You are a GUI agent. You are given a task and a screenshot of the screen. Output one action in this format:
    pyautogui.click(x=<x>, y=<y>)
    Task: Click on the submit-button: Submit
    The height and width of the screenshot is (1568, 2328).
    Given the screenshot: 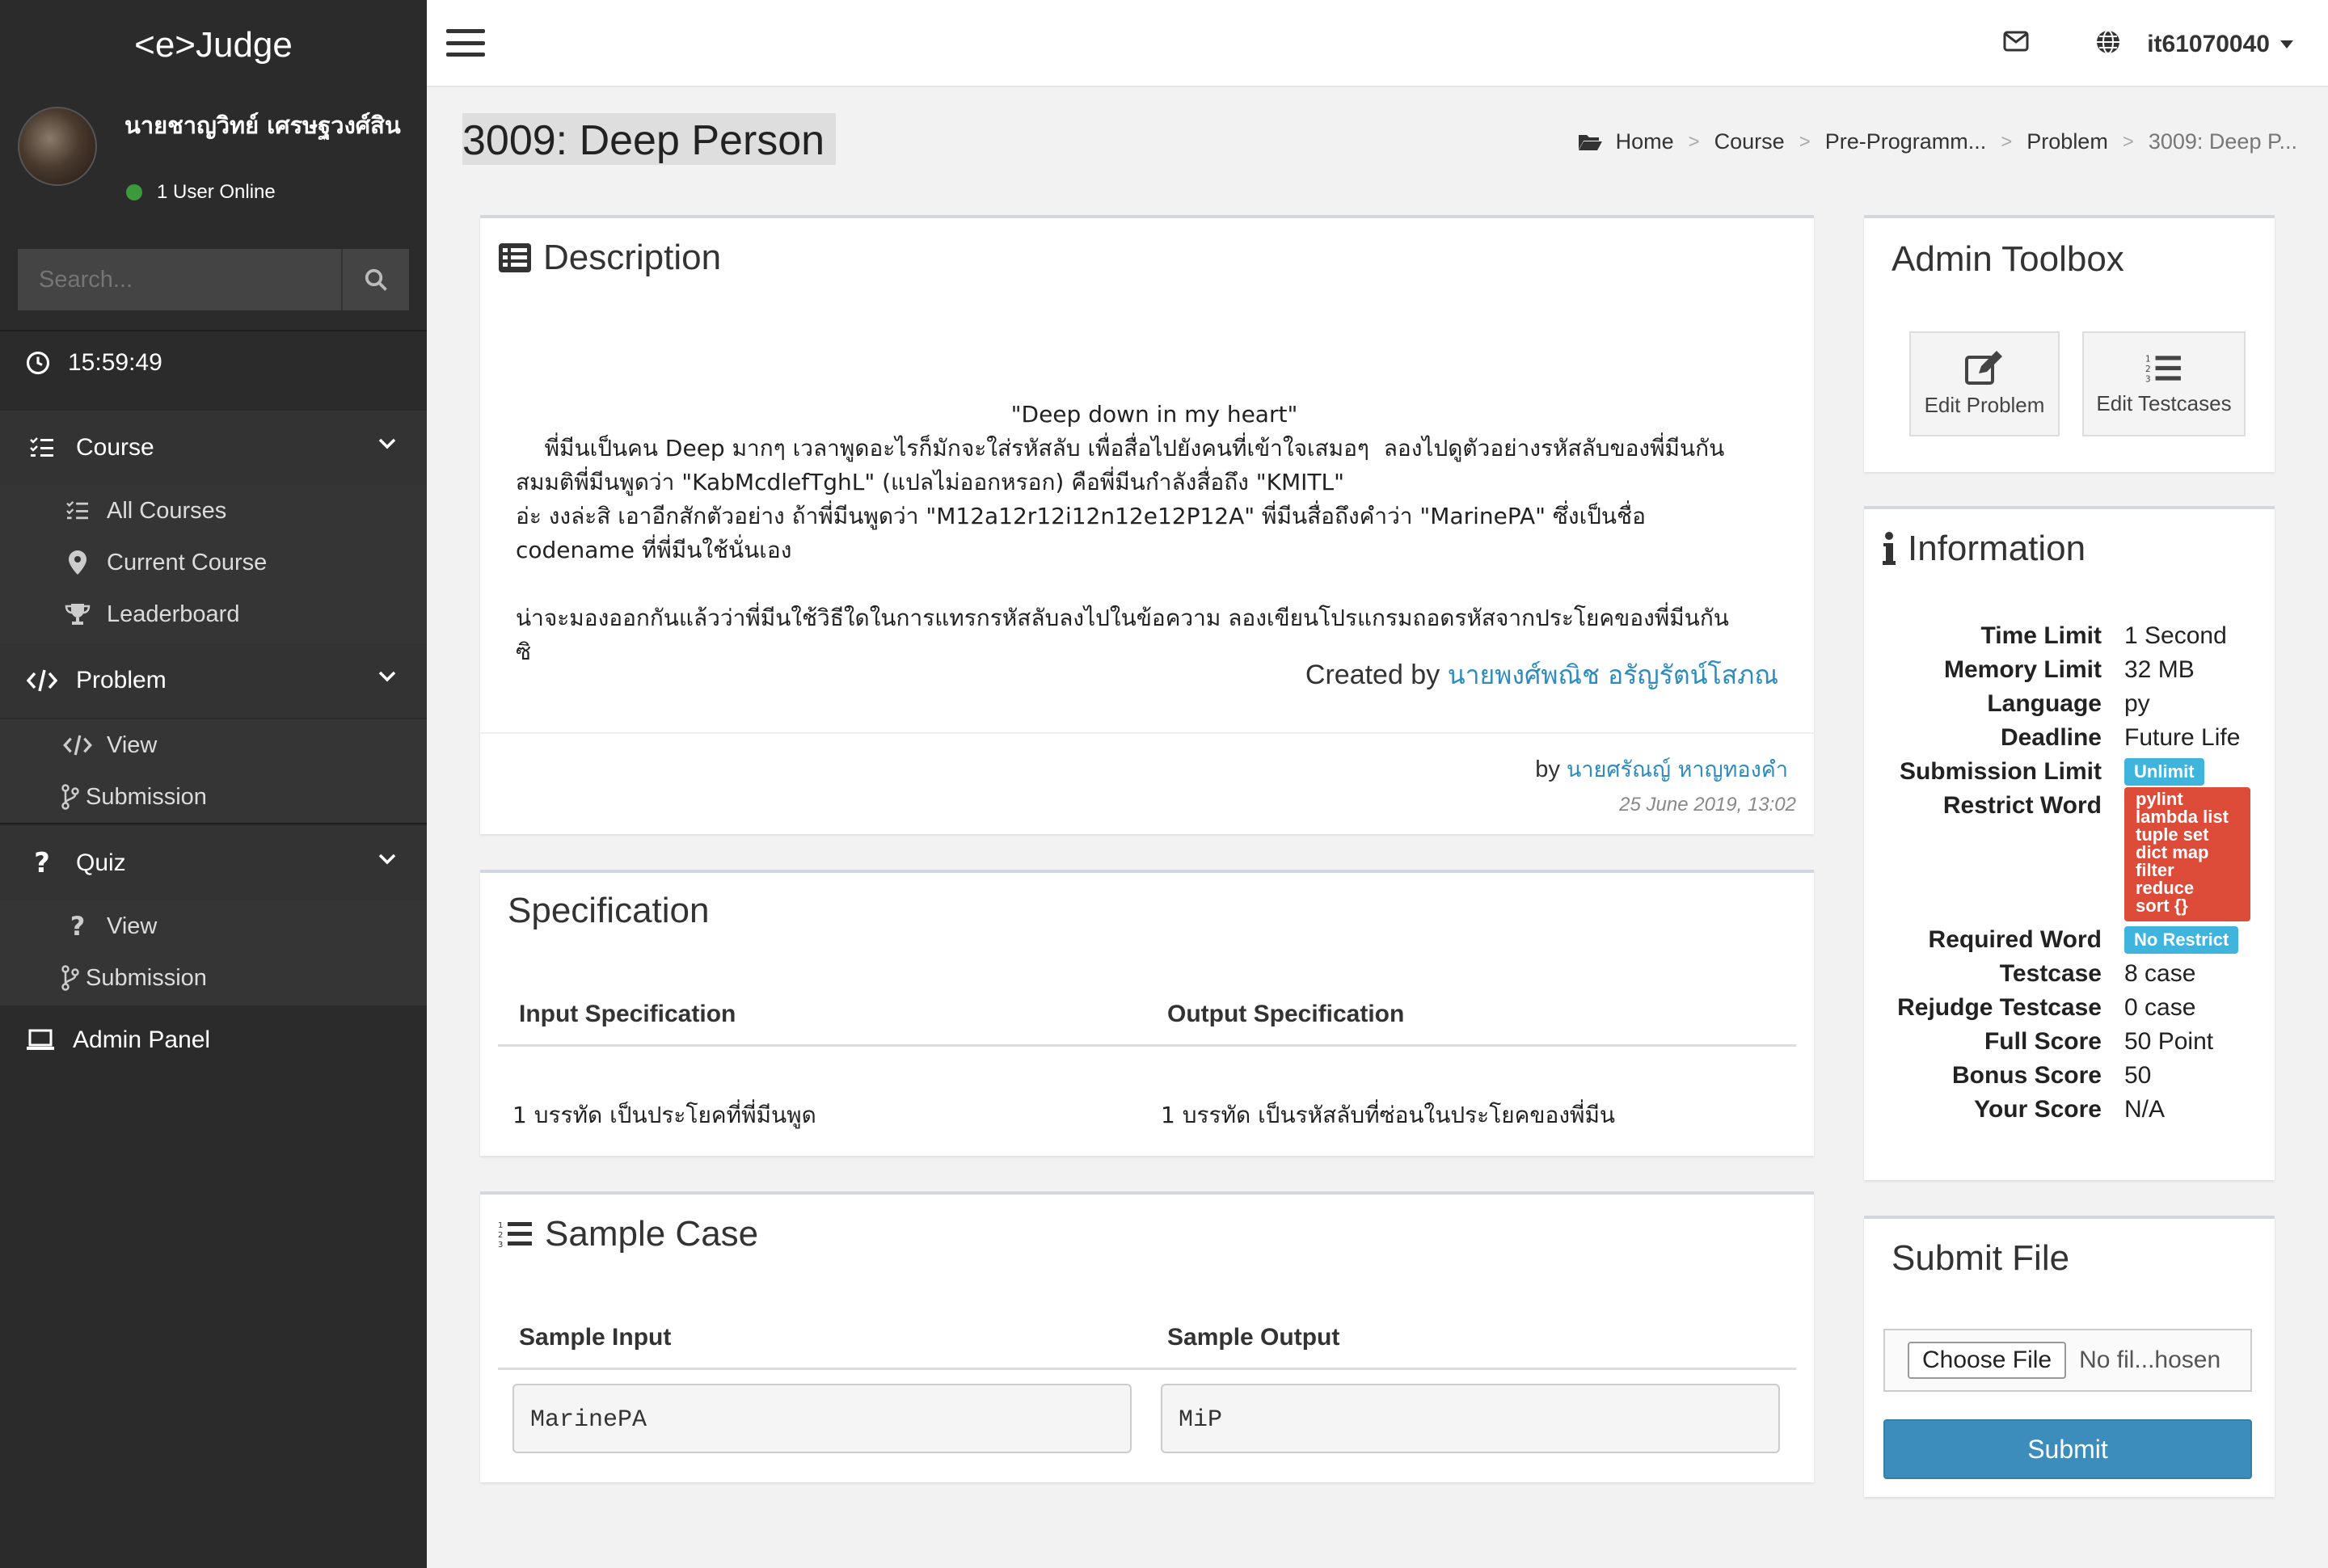 What is the action you would take?
    pyautogui.click(x=2067, y=1449)
    